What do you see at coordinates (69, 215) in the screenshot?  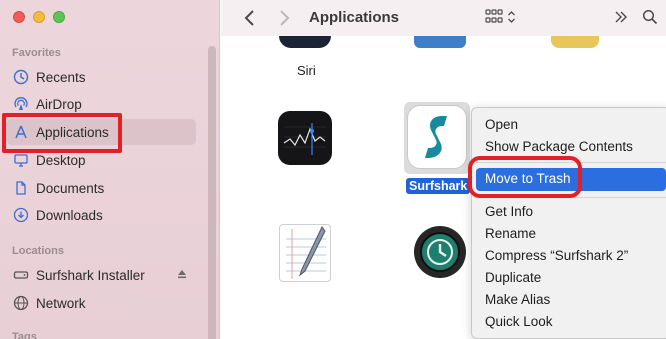 I see `sidebar-item-label: Downloads` at bounding box center [69, 215].